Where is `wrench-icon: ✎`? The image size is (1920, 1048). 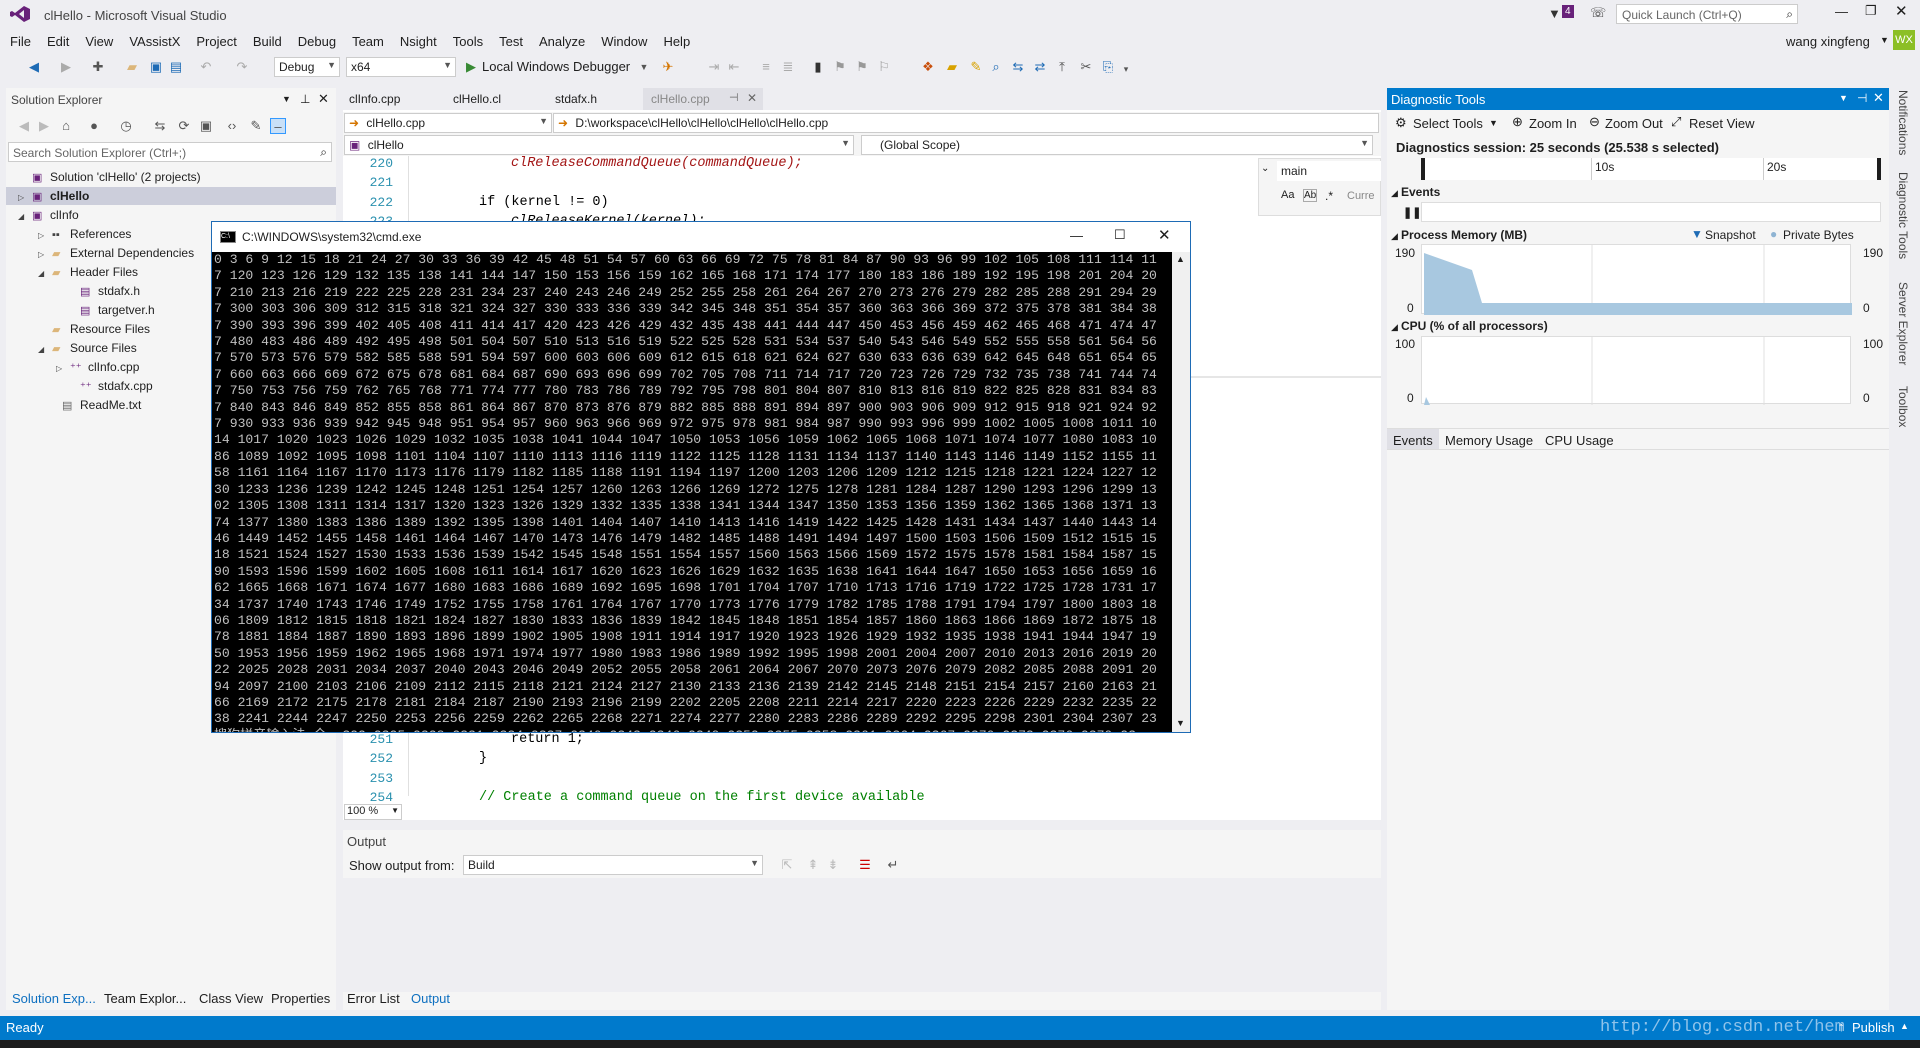
wrench-icon: ✎ is located at coordinates (256, 126).